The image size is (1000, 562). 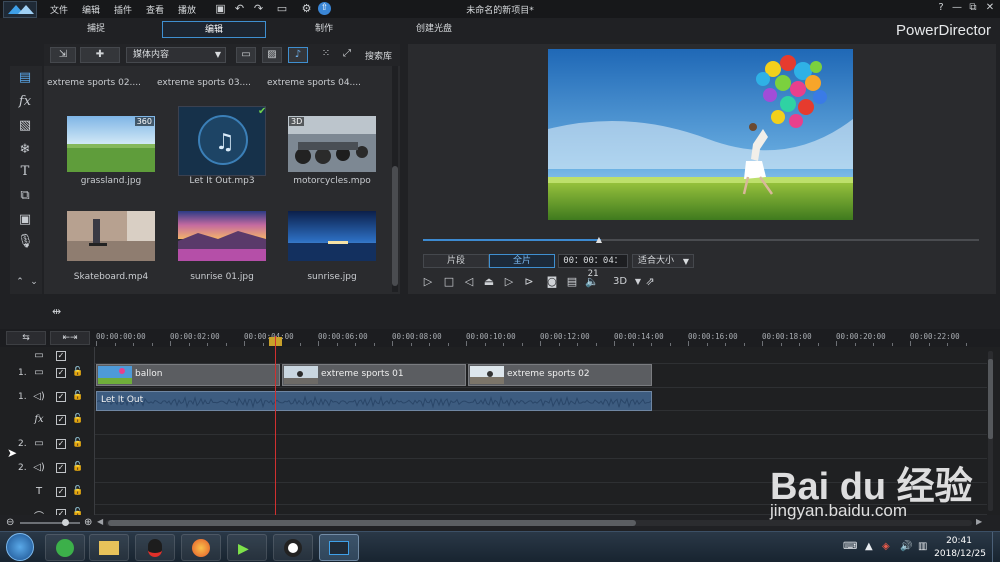 What do you see at coordinates (222, 141) in the screenshot?
I see `media-thumb-let-it-out: ♫` at bounding box center [222, 141].